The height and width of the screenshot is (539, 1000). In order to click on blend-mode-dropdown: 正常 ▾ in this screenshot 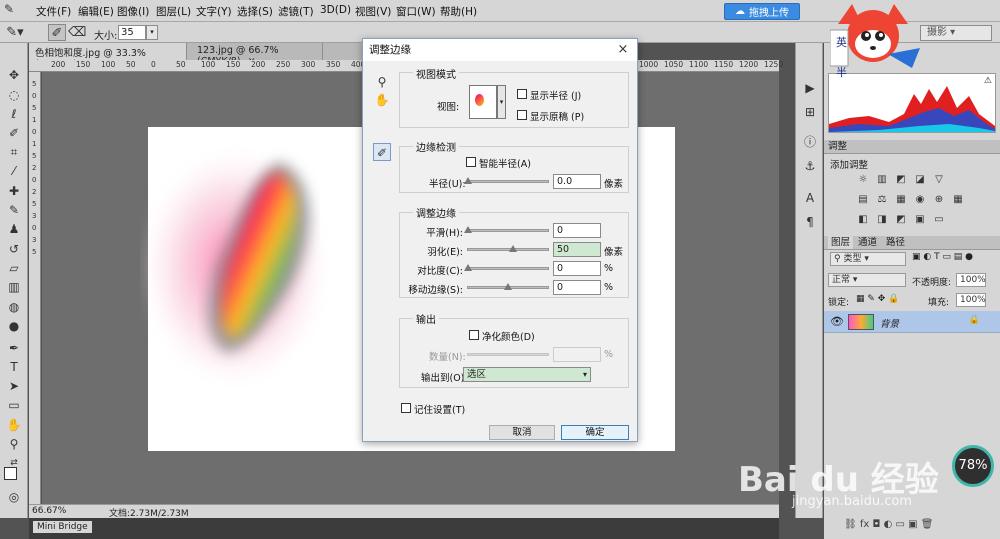, I will do `click(867, 280)`.